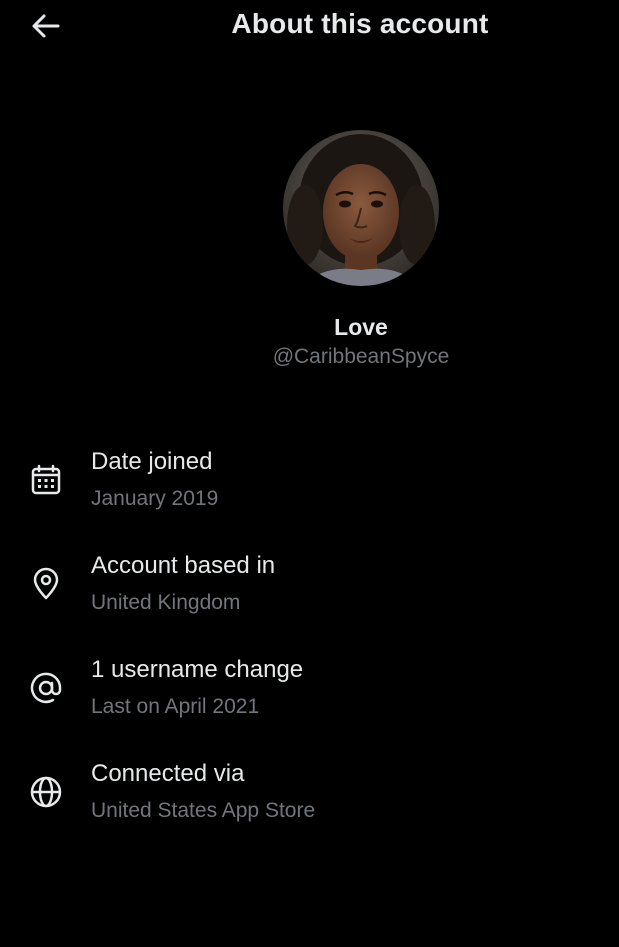 The height and width of the screenshot is (947, 619). Describe the element at coordinates (309, 494) in the screenshot. I see `info-row-date-joined: Date joined January 2019` at that location.